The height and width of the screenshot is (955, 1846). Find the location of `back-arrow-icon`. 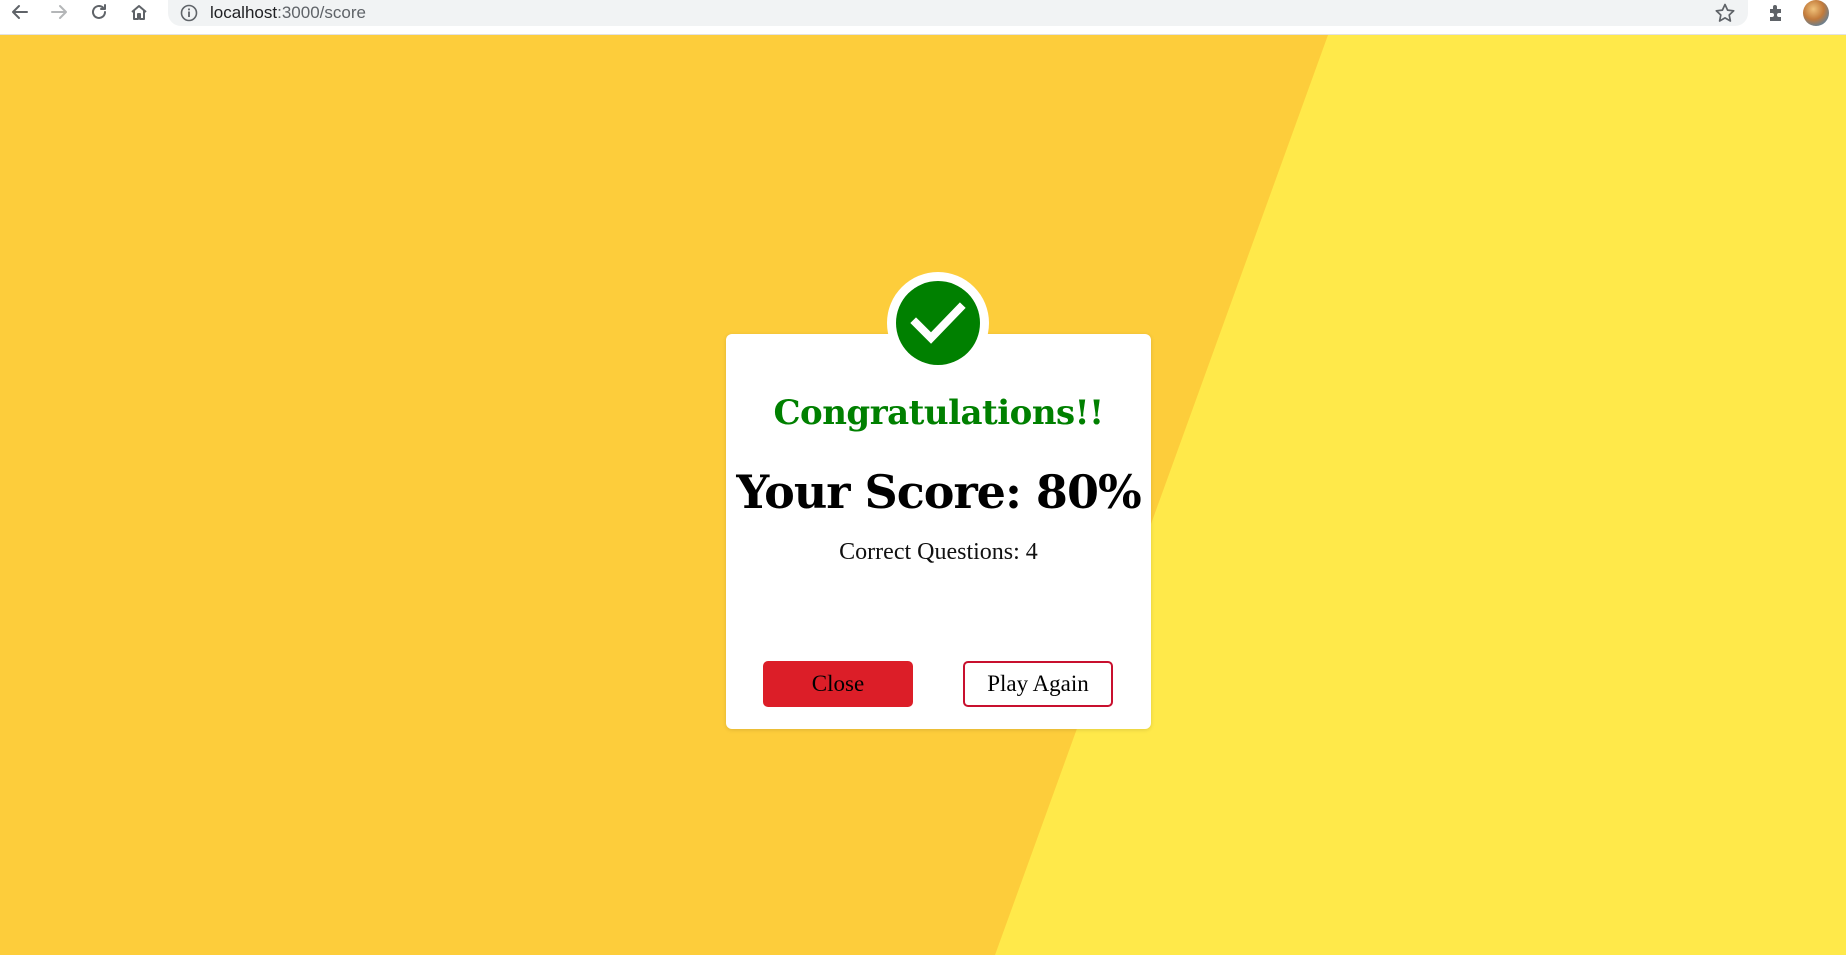

back-arrow-icon is located at coordinates (20, 12).